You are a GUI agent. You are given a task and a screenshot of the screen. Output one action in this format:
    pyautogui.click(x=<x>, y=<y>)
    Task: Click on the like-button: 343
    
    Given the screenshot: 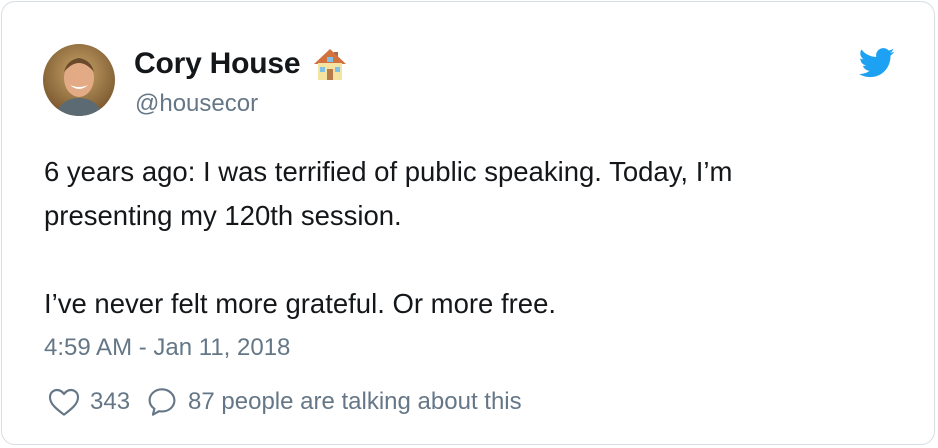 What is the action you would take?
    pyautogui.click(x=89, y=402)
    